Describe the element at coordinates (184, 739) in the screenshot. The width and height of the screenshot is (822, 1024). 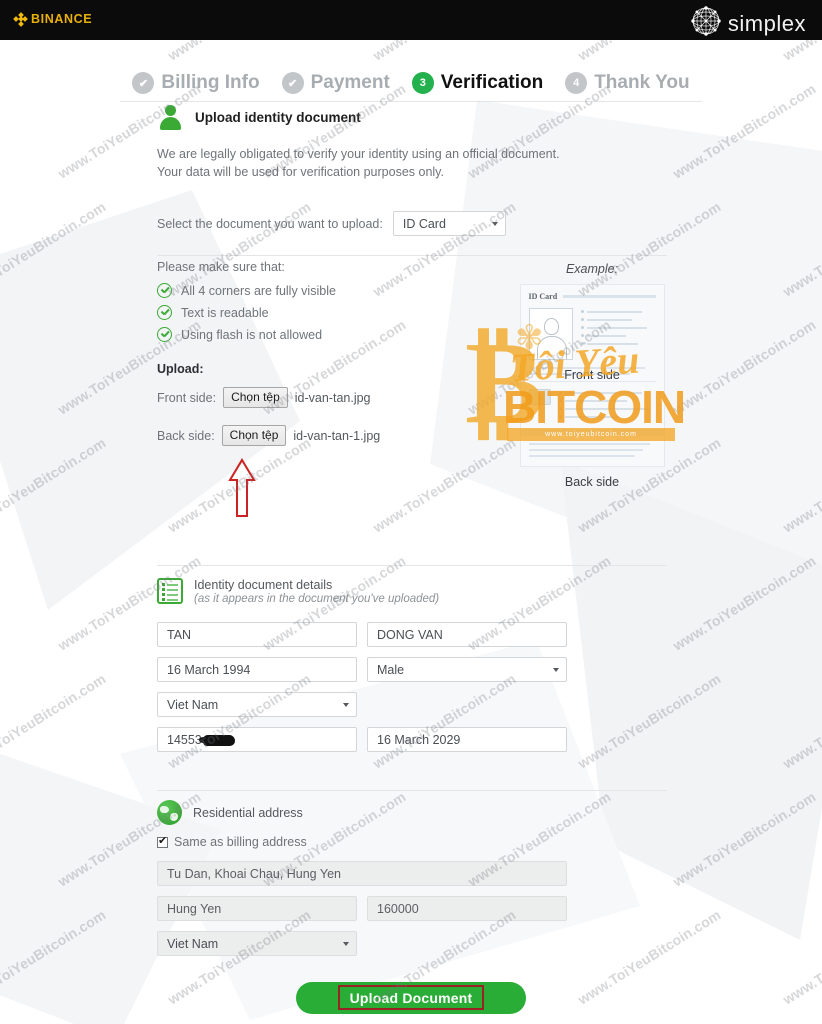
I see `id-number-value: 14553` at that location.